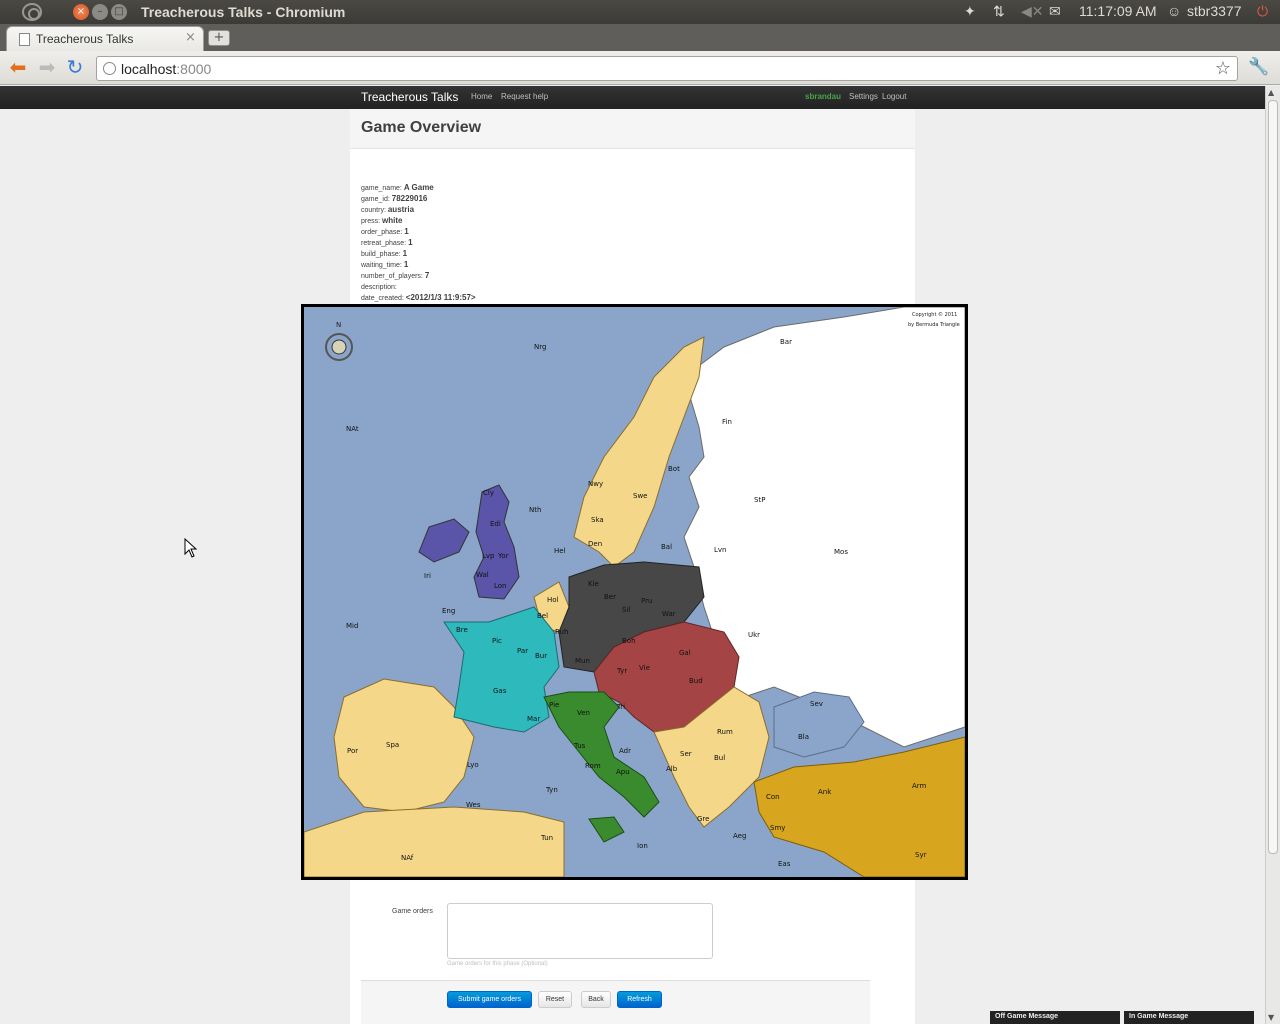 This screenshot has width=1280, height=1024. What do you see at coordinates (629, 641) in the screenshot?
I see `province-label: Boh` at bounding box center [629, 641].